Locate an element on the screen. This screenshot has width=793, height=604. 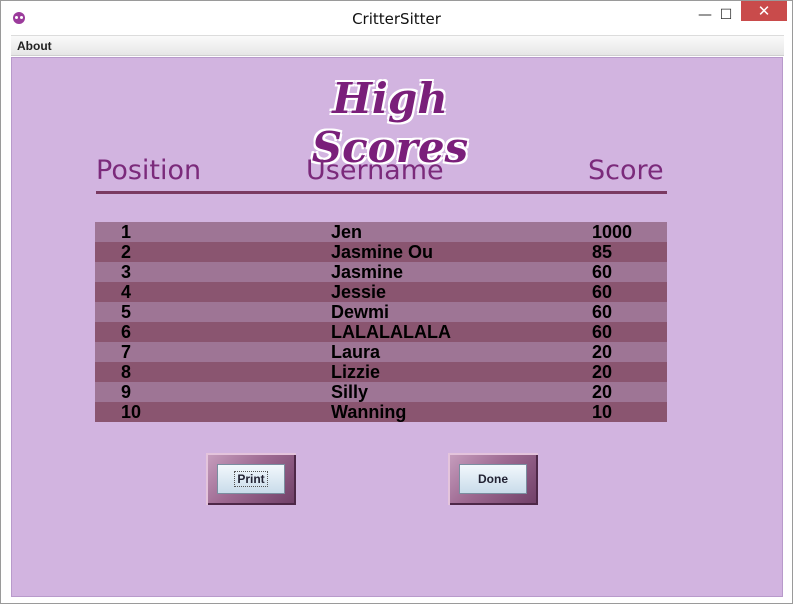
menu-bar: About is located at coordinates (397, 45).